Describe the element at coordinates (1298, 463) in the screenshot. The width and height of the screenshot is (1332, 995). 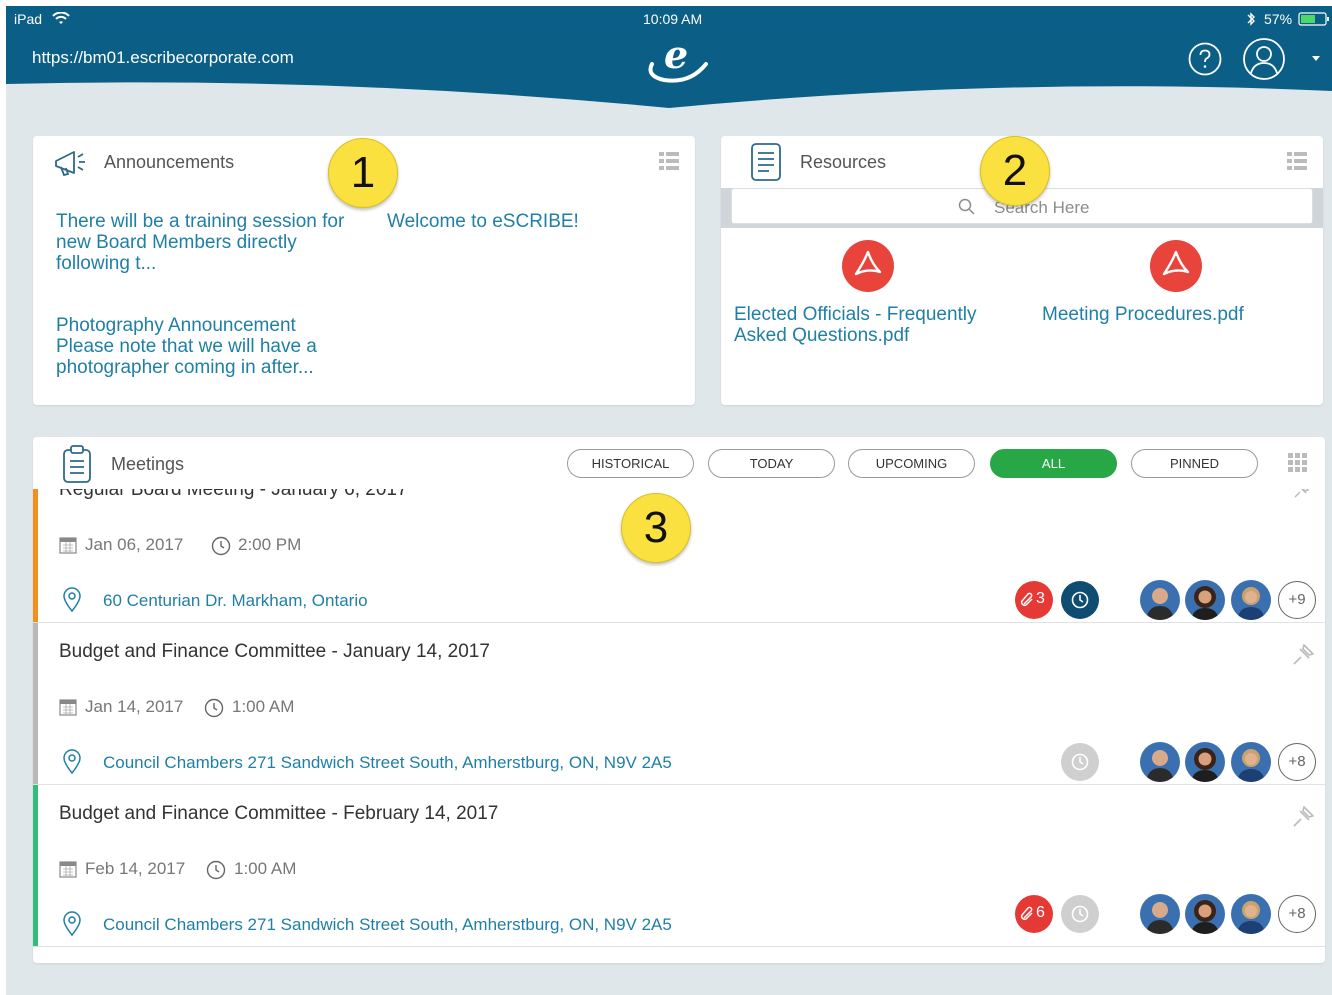
I see `grid-view-icon` at that location.